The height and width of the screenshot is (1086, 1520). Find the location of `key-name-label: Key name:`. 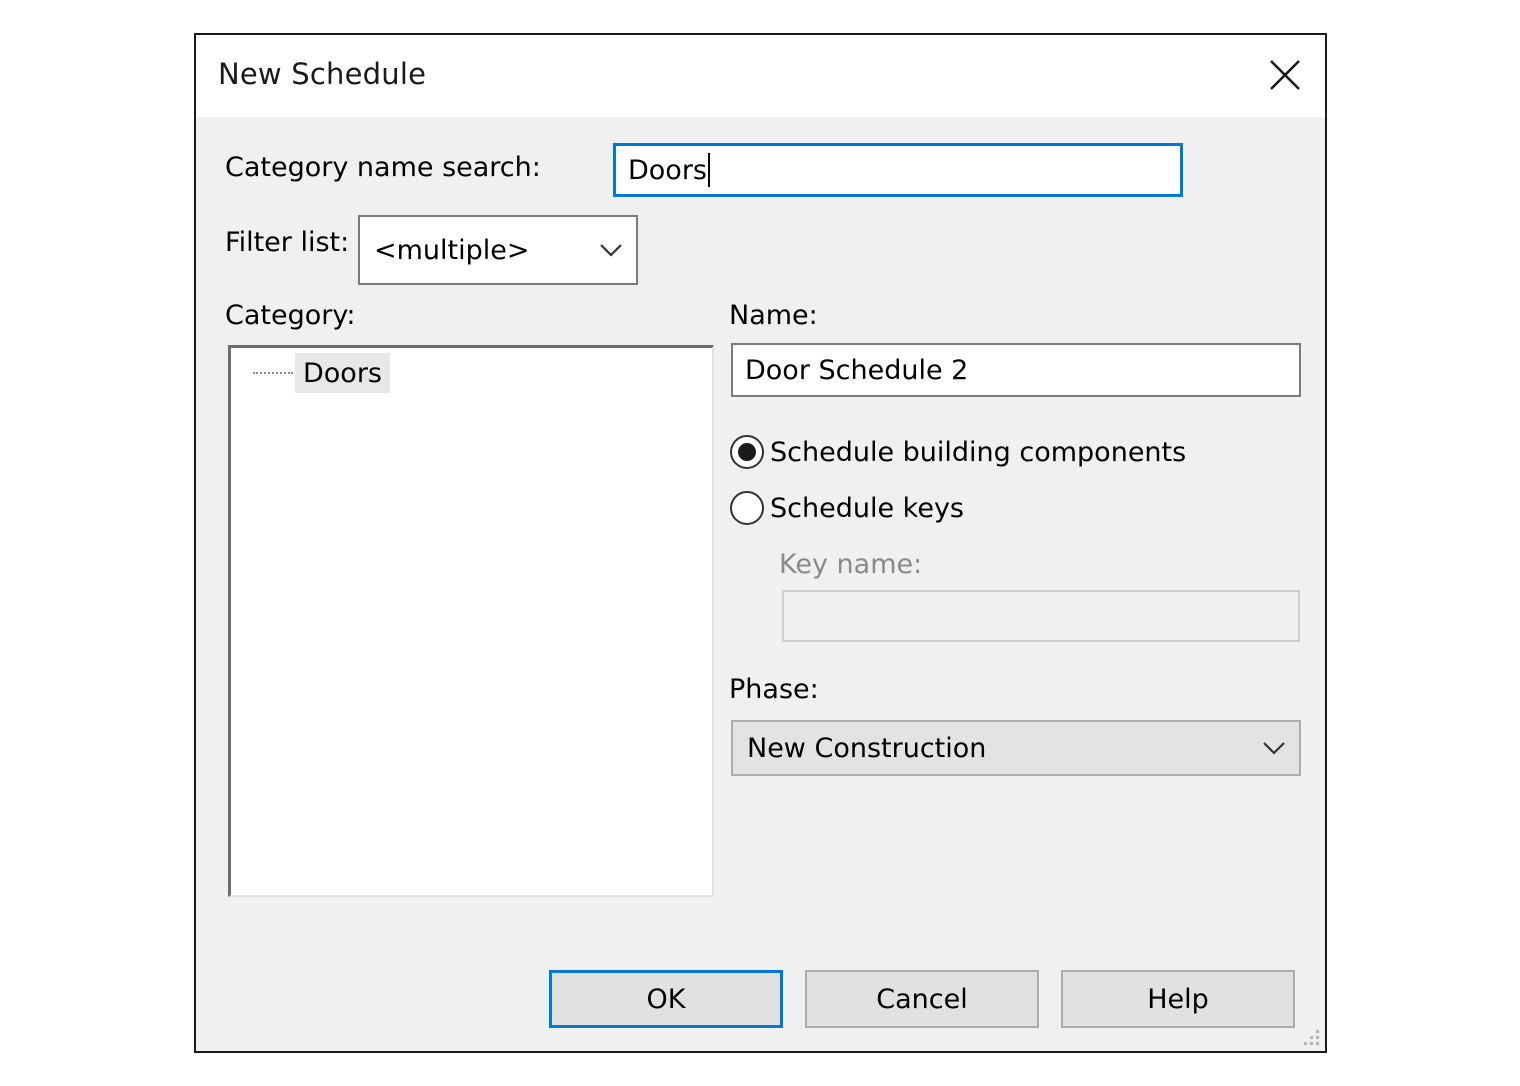

key-name-label: Key name: is located at coordinates (851, 564).